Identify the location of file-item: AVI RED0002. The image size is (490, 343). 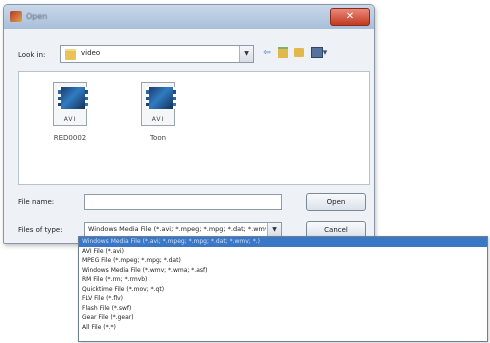
(70, 112).